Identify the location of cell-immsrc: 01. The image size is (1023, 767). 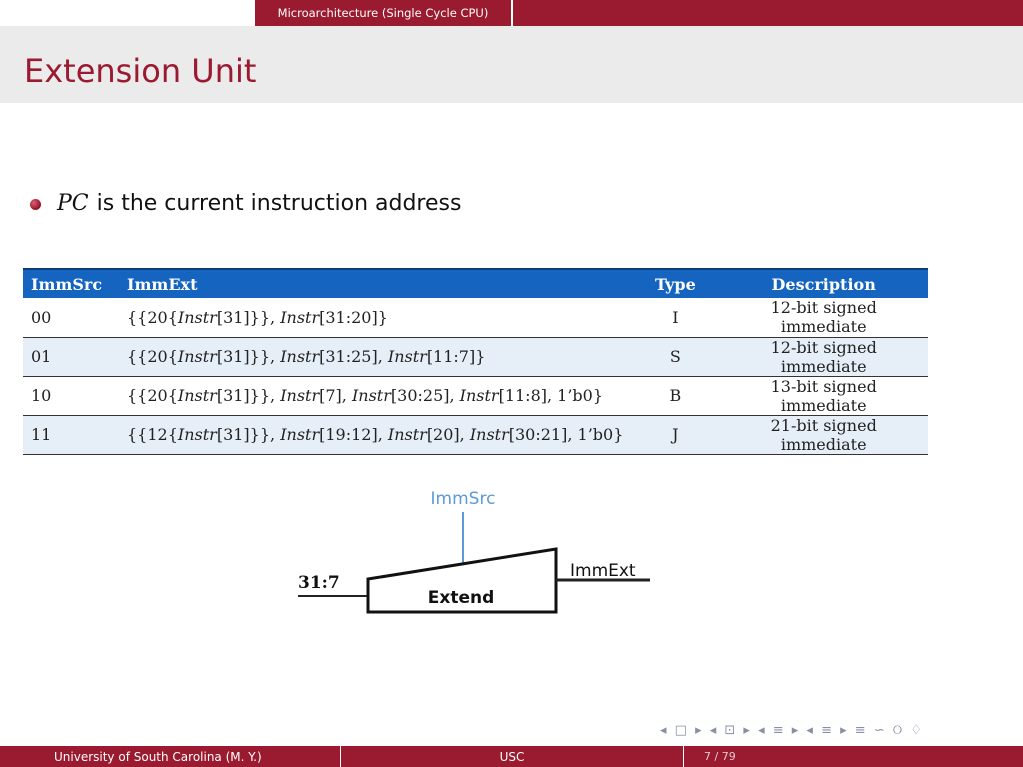
(71, 357).